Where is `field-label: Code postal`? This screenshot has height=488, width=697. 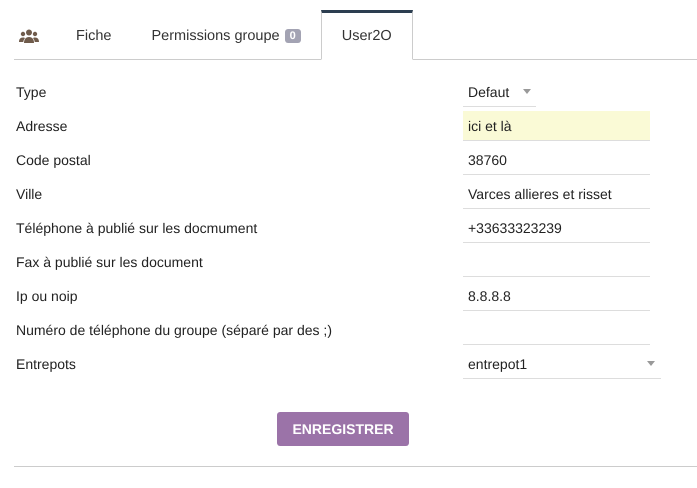
field-label: Code postal is located at coordinates (53, 160).